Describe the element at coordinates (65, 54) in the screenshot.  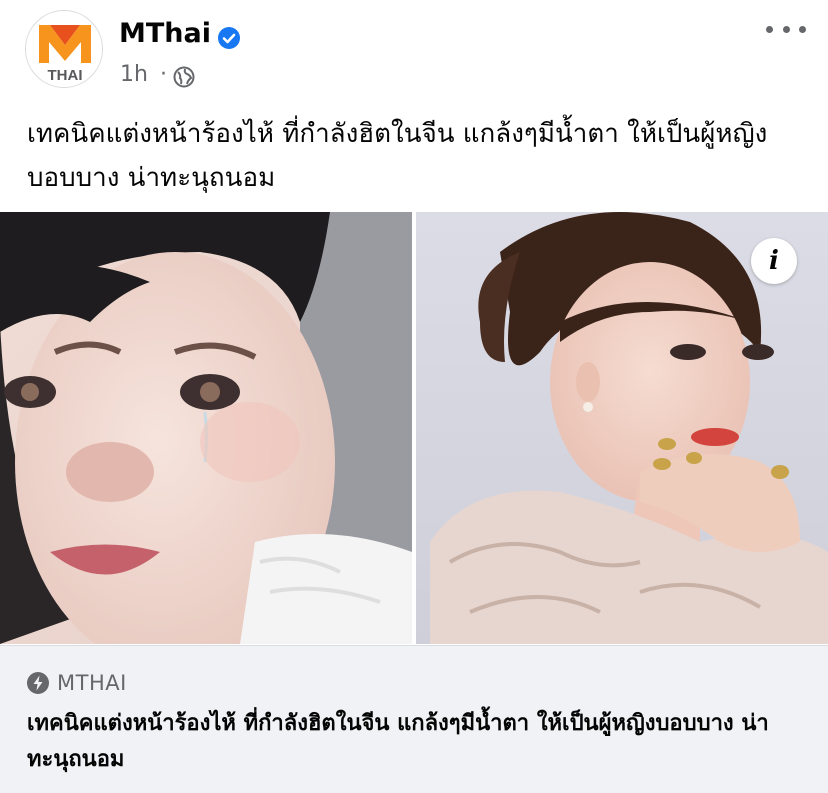
I see `mthai-logo: THAI` at that location.